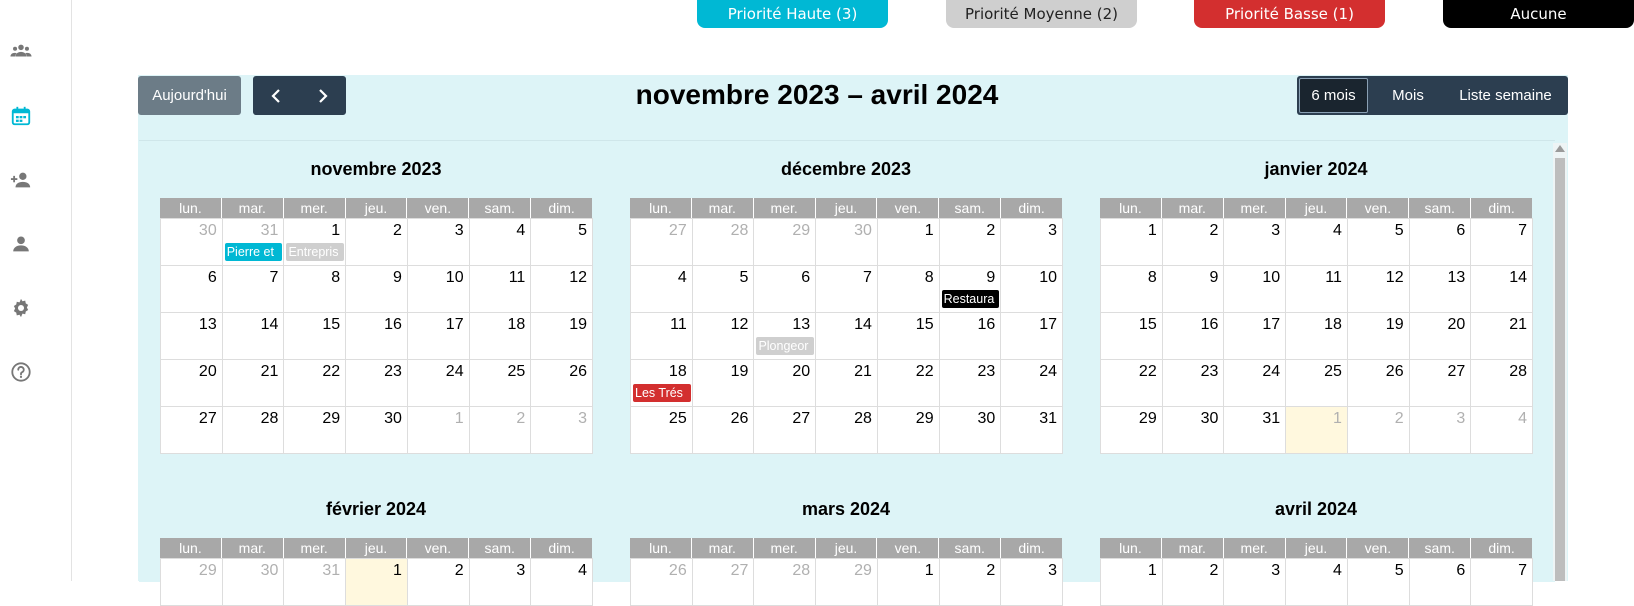 The height and width of the screenshot is (606, 1634). What do you see at coordinates (1289, 14) in the screenshot?
I see `priority-filter-2: Priorité Basse (1)` at bounding box center [1289, 14].